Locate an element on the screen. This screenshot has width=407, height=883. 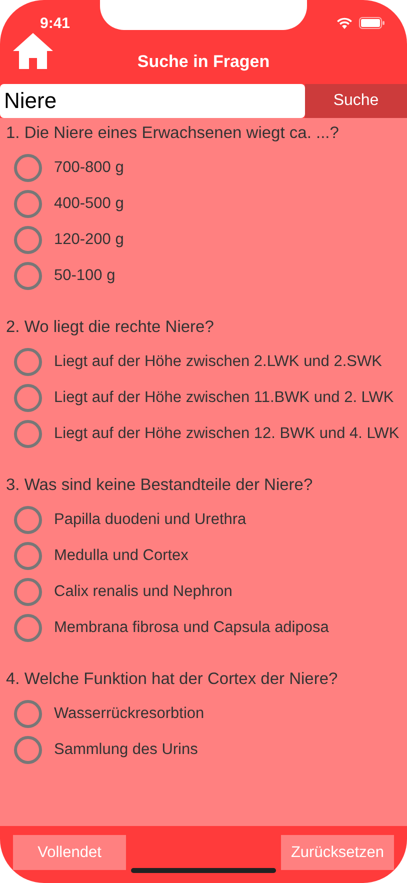
search-field: Niere is located at coordinates (152, 101).